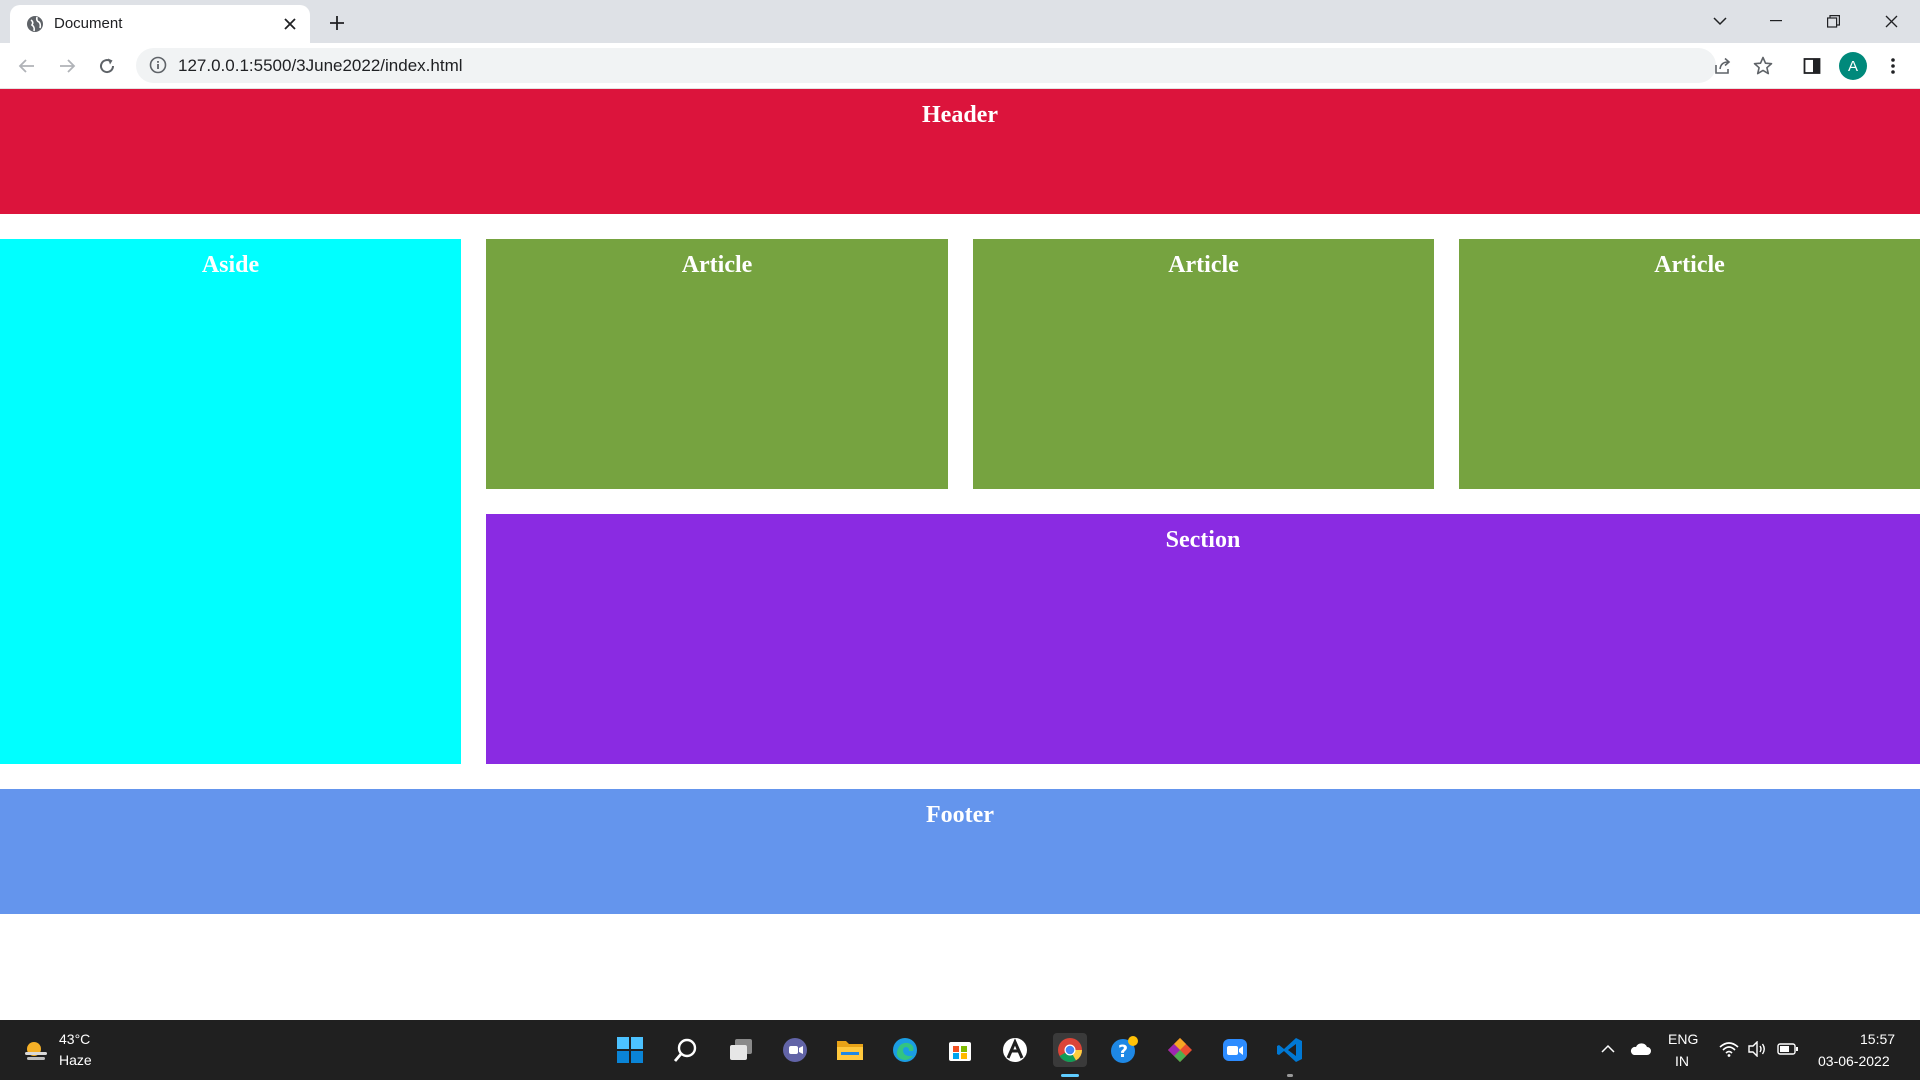 This screenshot has height=1080, width=1920. What do you see at coordinates (337, 23) in the screenshot?
I see `new-tab-button` at bounding box center [337, 23].